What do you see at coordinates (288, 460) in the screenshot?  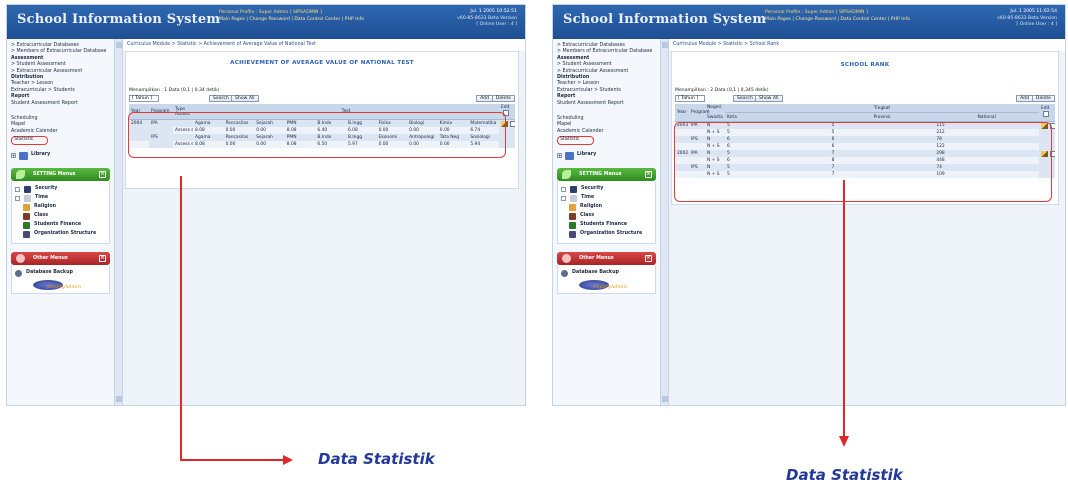 I see `arrow-right-icon` at bounding box center [288, 460].